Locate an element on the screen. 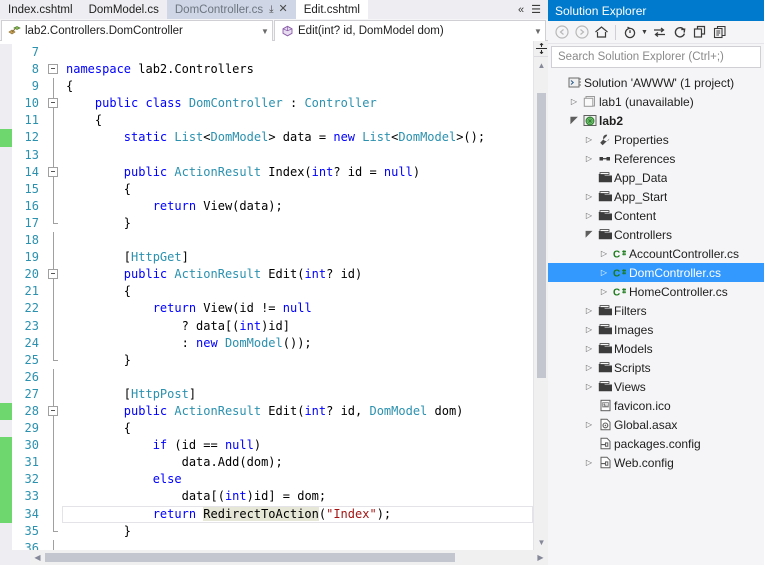 This screenshot has height=565, width=764. tree-item-images: ▷ Images is located at coordinates (656, 329).